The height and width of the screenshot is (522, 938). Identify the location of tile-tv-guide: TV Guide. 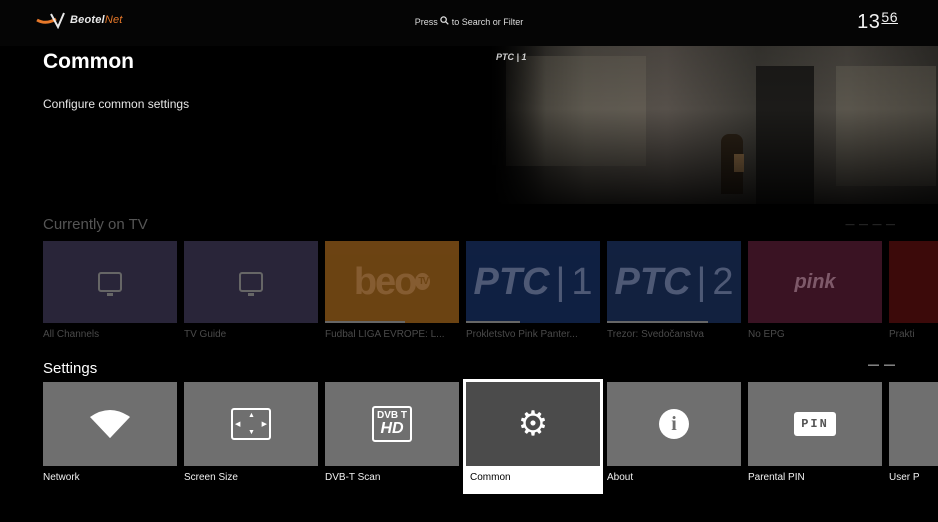
(251, 290).